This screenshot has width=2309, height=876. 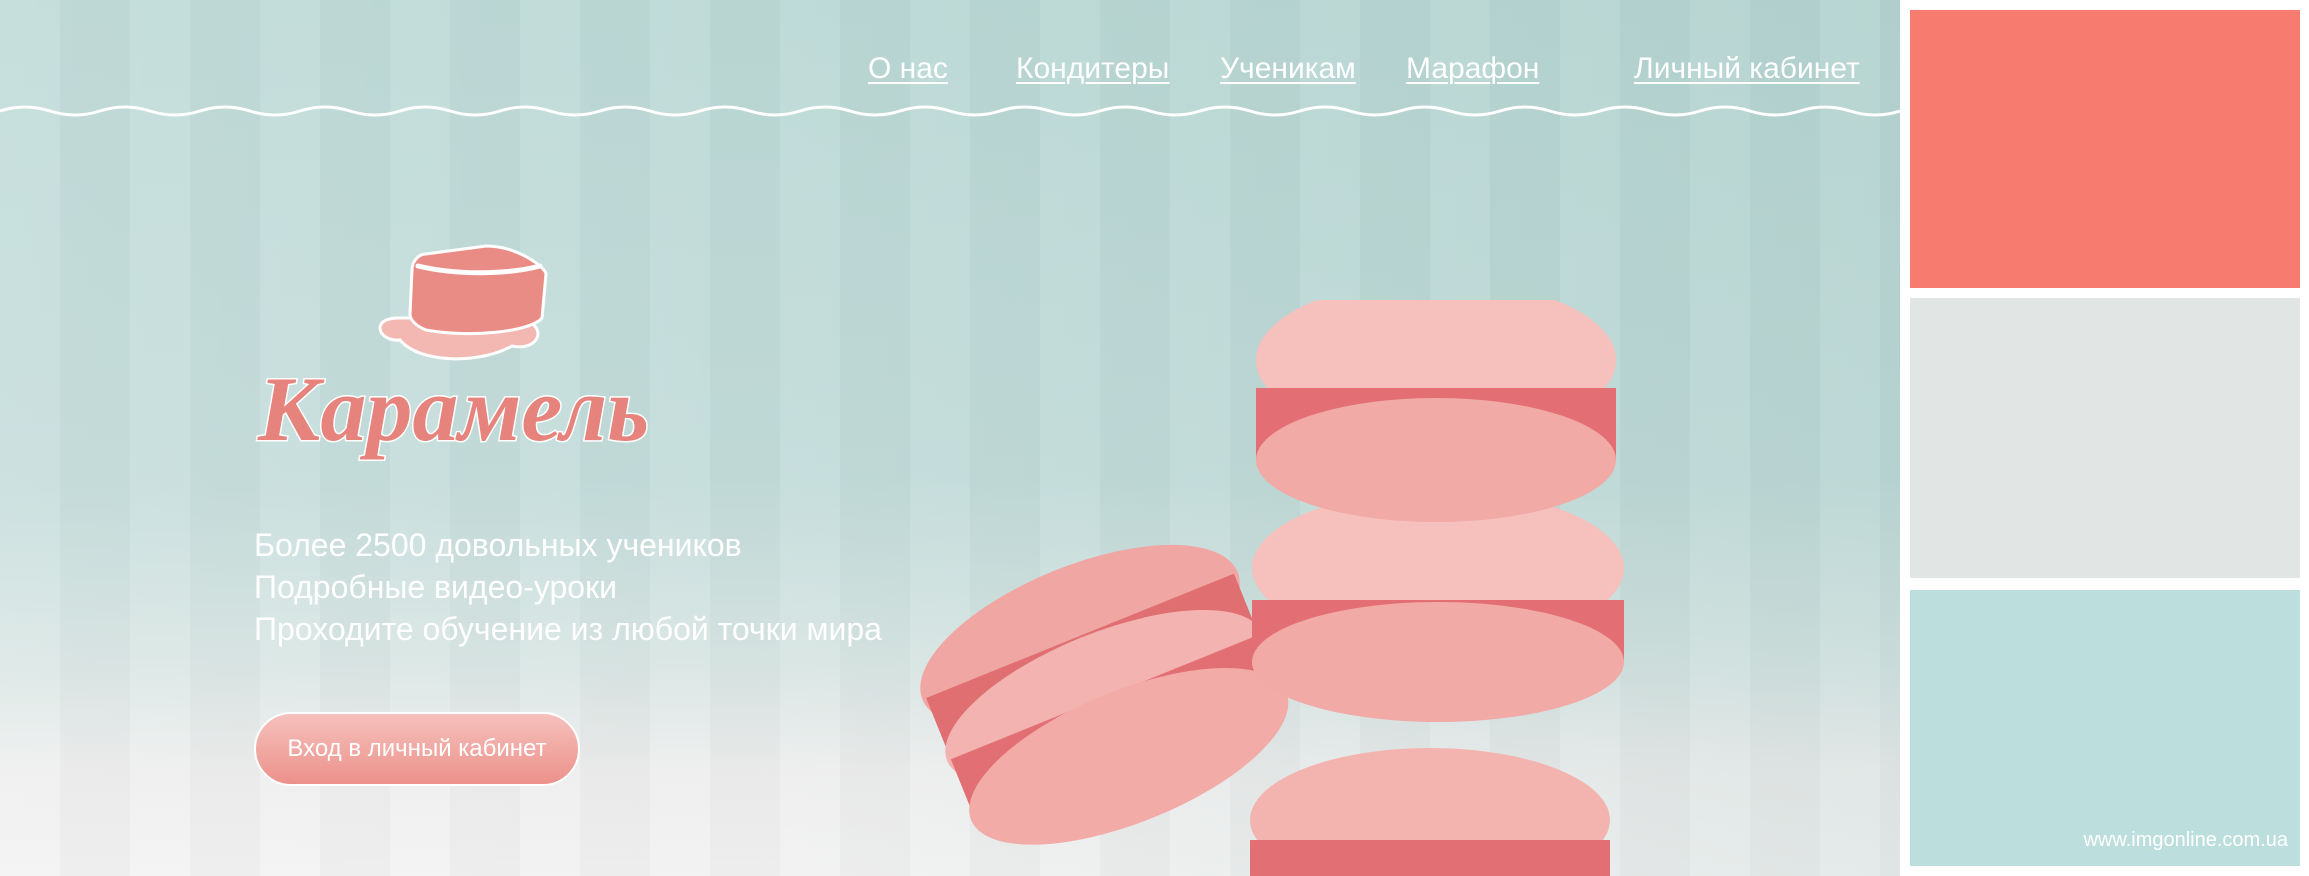 I want to click on login-button: Вход в личный кабинет, so click(x=417, y=749).